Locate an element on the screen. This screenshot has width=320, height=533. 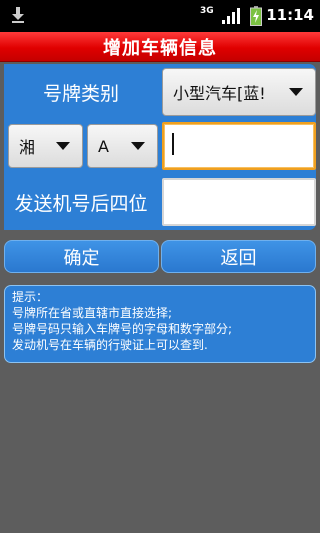
city-letter-dropdown: A is located at coordinates (122, 146).